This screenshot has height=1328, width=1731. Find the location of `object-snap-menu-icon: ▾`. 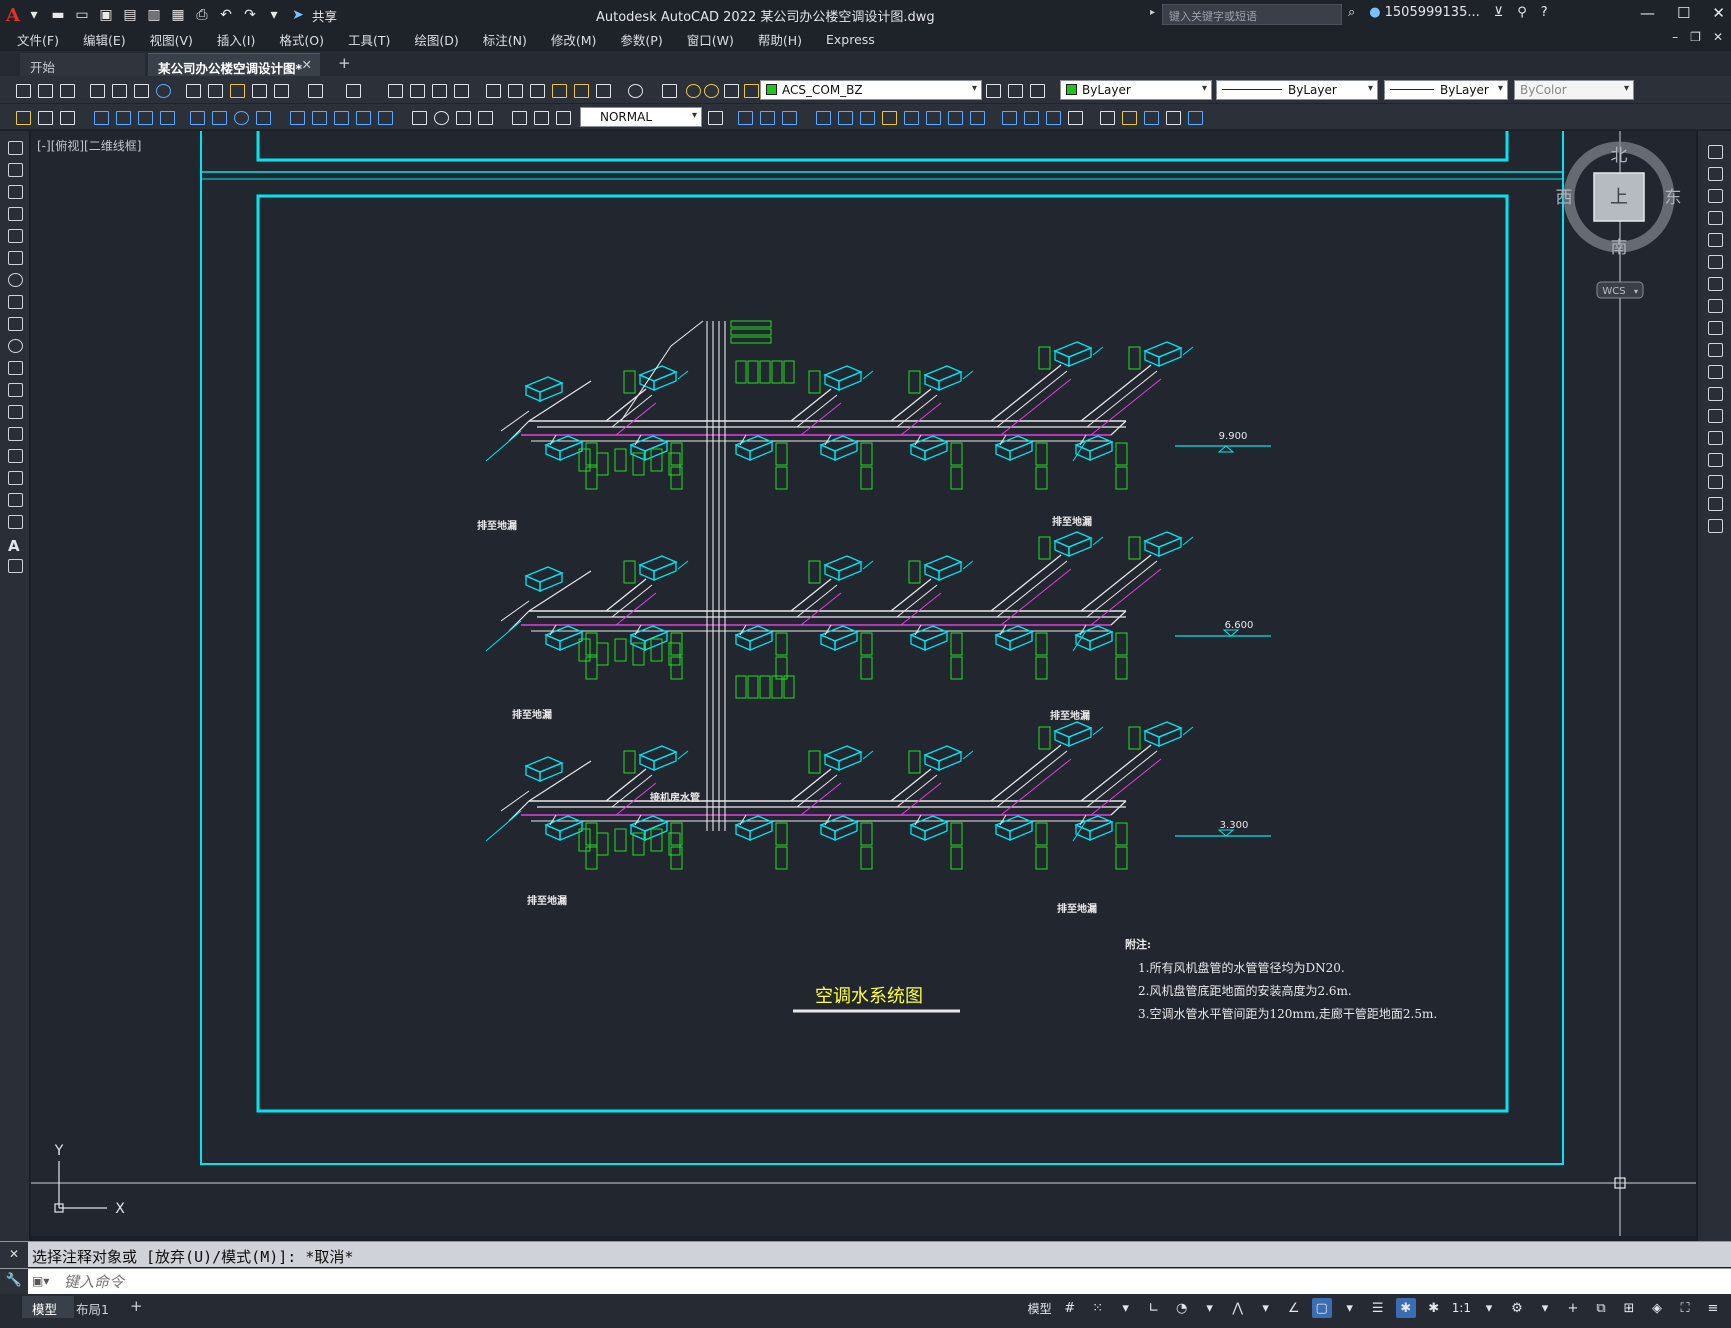

object-snap-menu-icon: ▾ is located at coordinates (1350, 1308).